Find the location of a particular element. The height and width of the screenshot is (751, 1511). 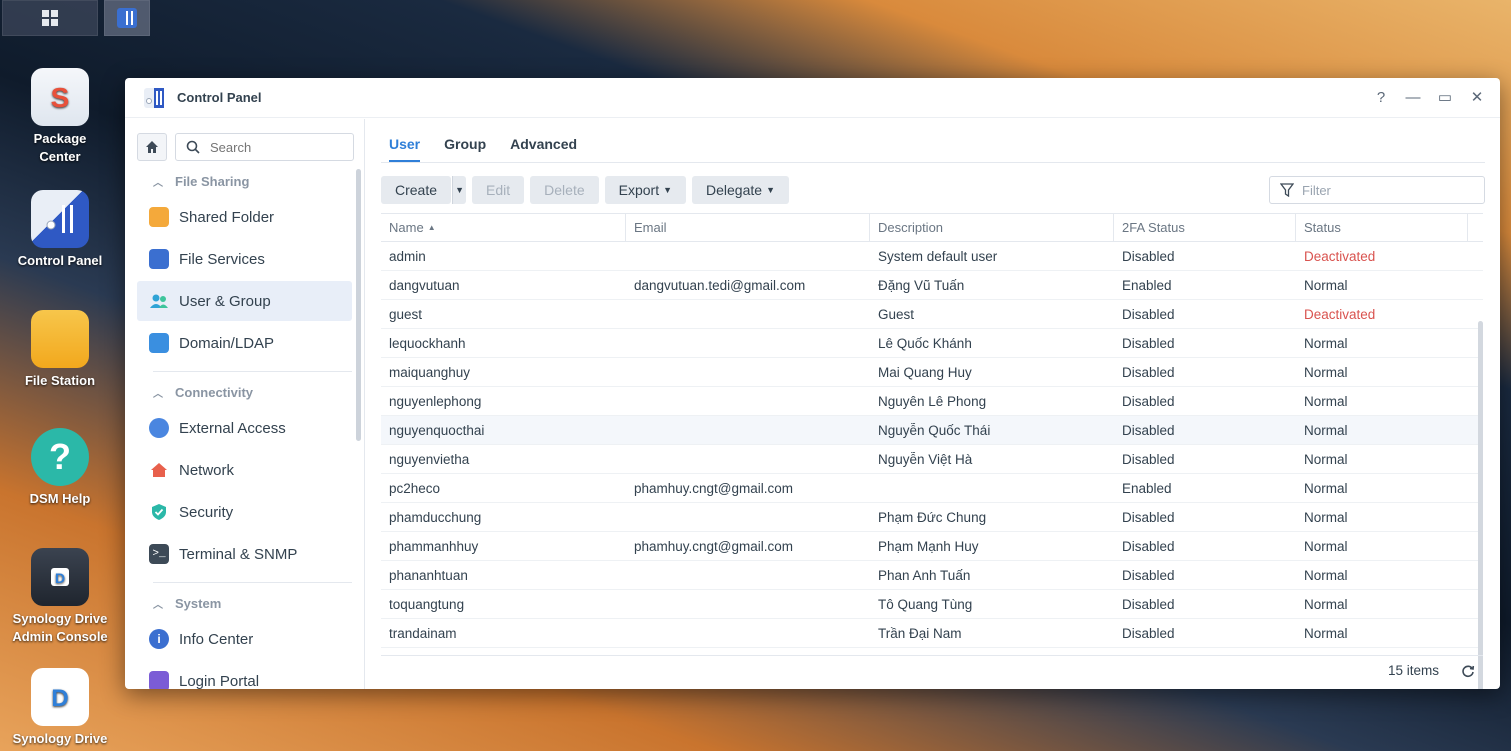

export-label: Export is located at coordinates (639, 190).